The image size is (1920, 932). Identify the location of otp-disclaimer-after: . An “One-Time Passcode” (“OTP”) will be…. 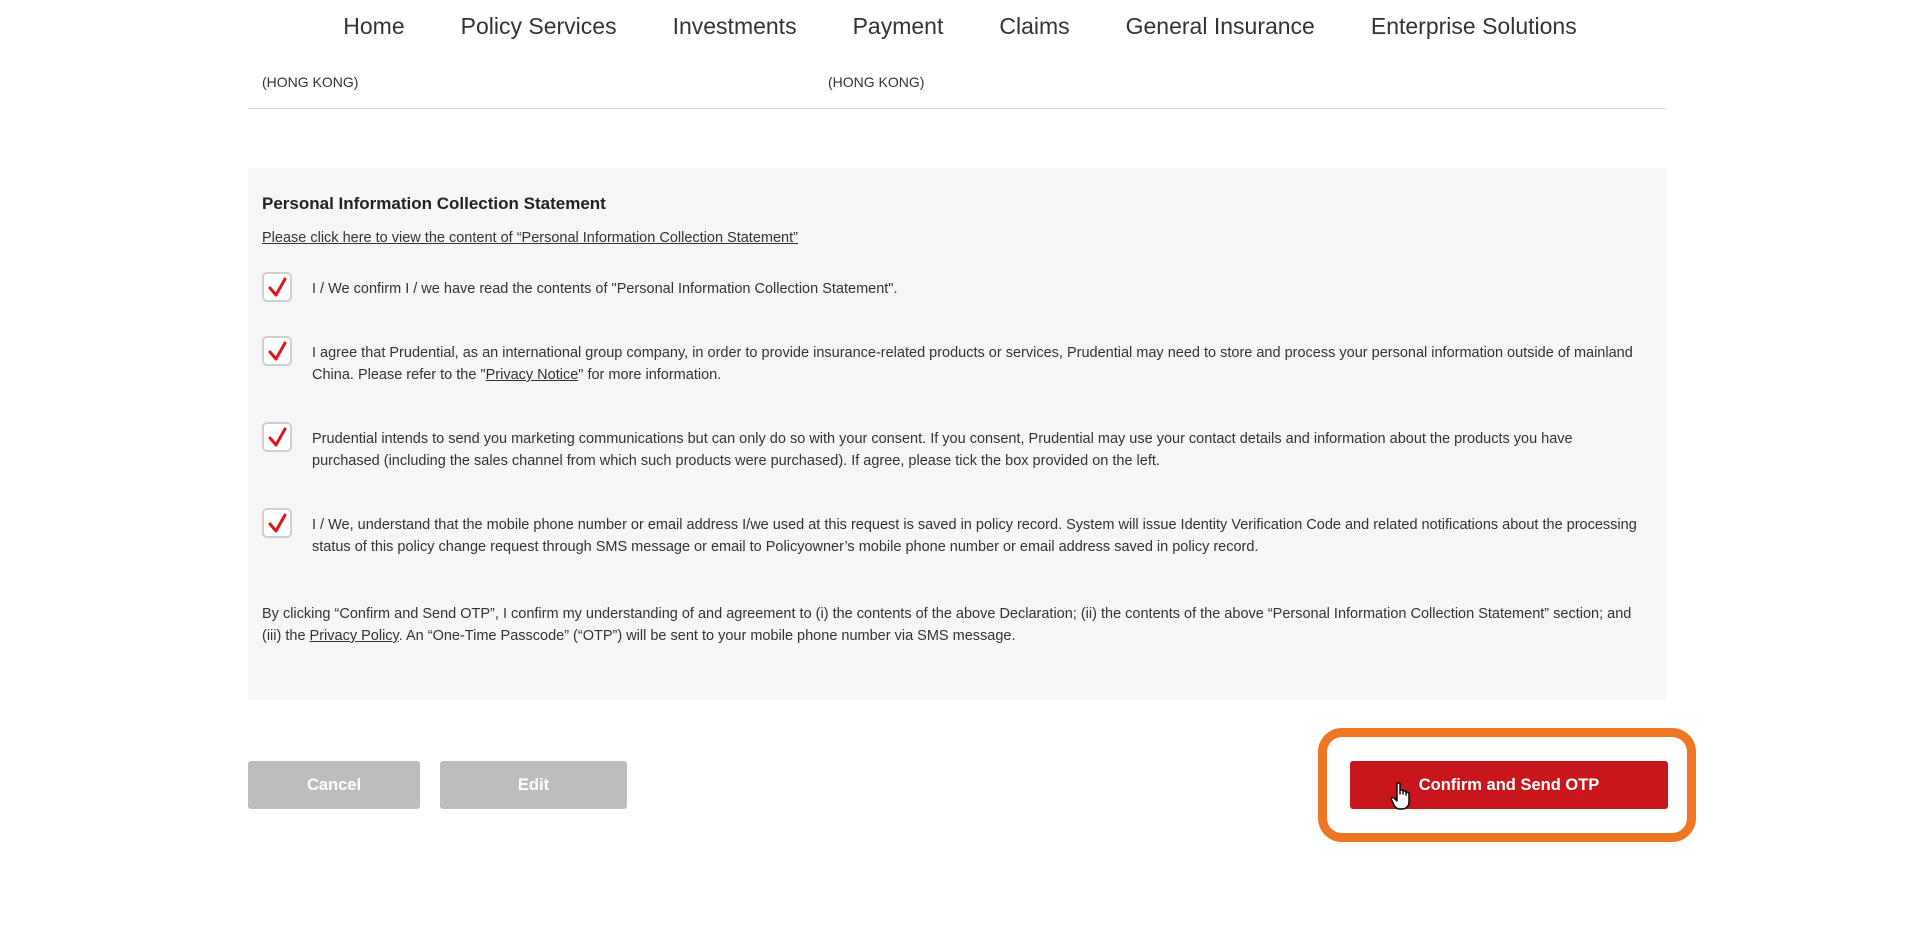
(707, 636).